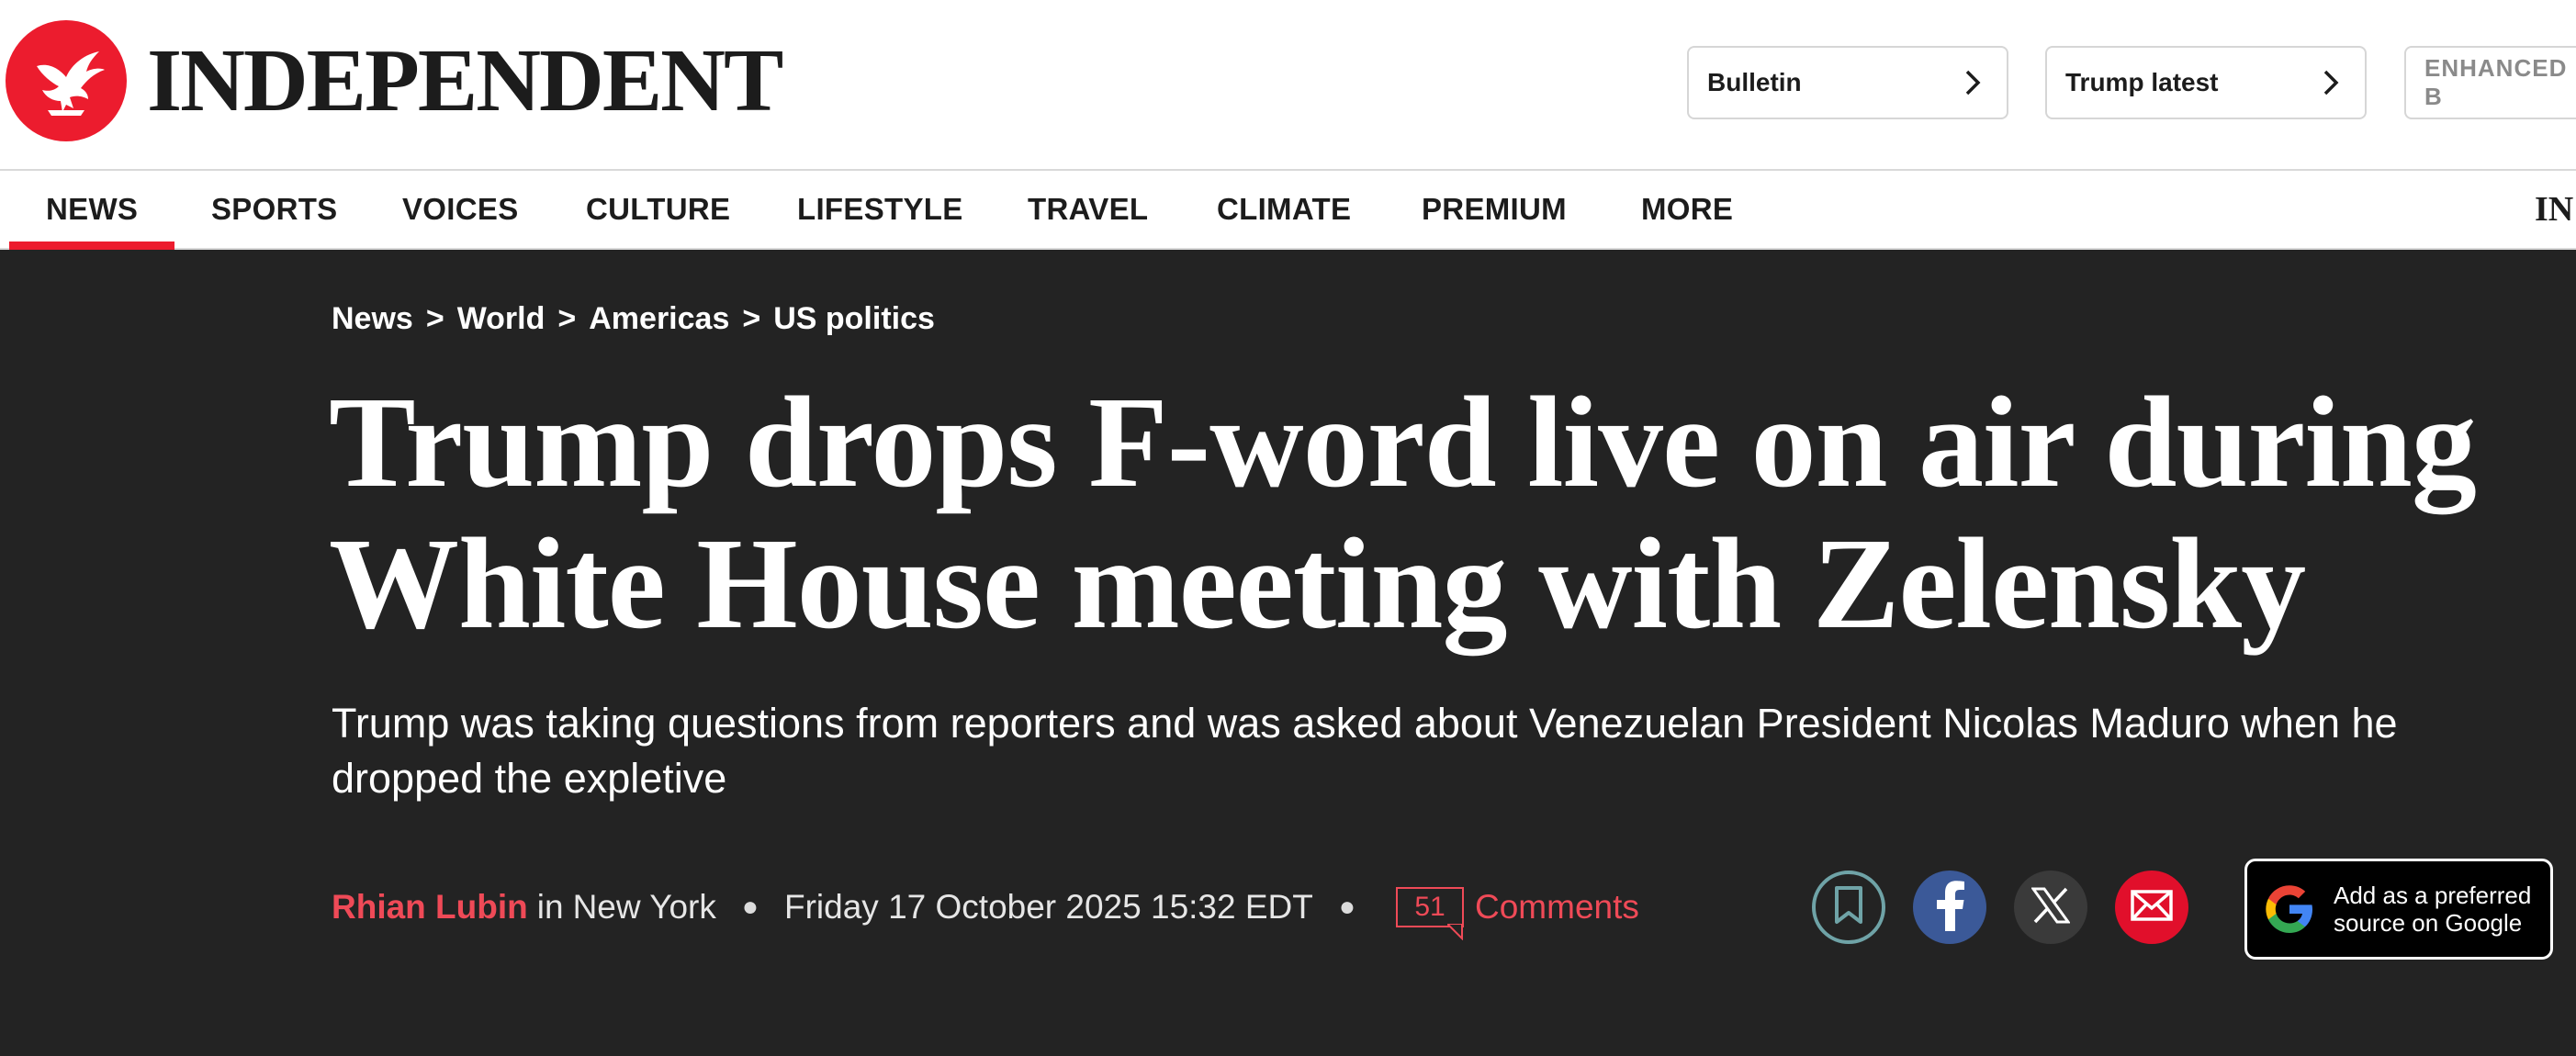 The width and height of the screenshot is (2576, 1056). What do you see at coordinates (1403, 441) in the screenshot?
I see `headline-line-1: Trump drops F-word live on air during` at bounding box center [1403, 441].